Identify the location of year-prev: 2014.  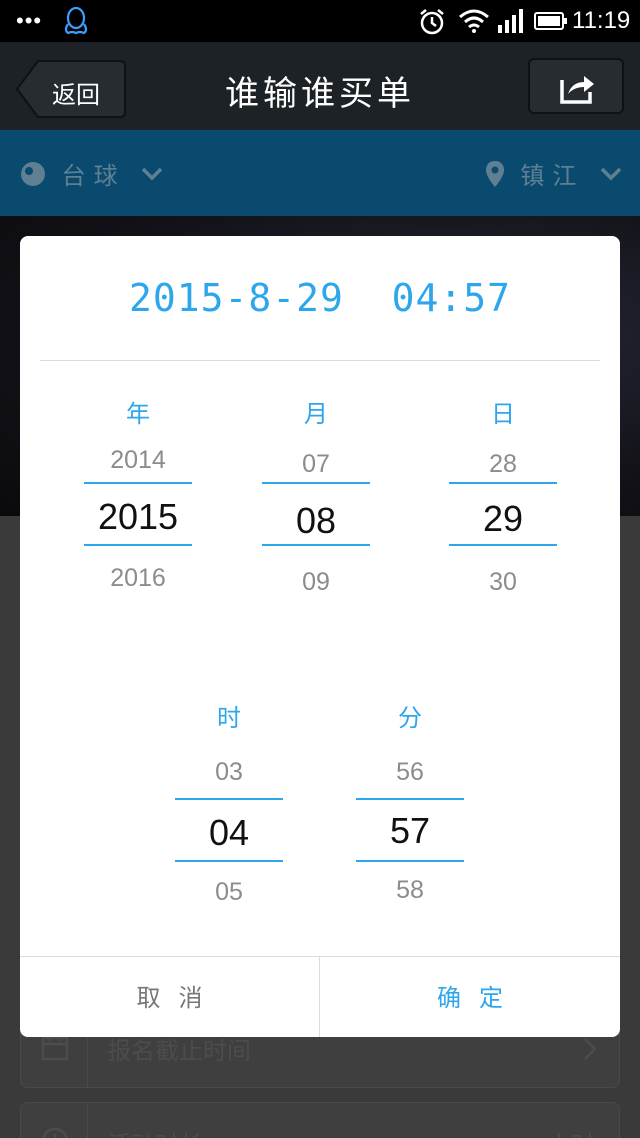
(138, 460).